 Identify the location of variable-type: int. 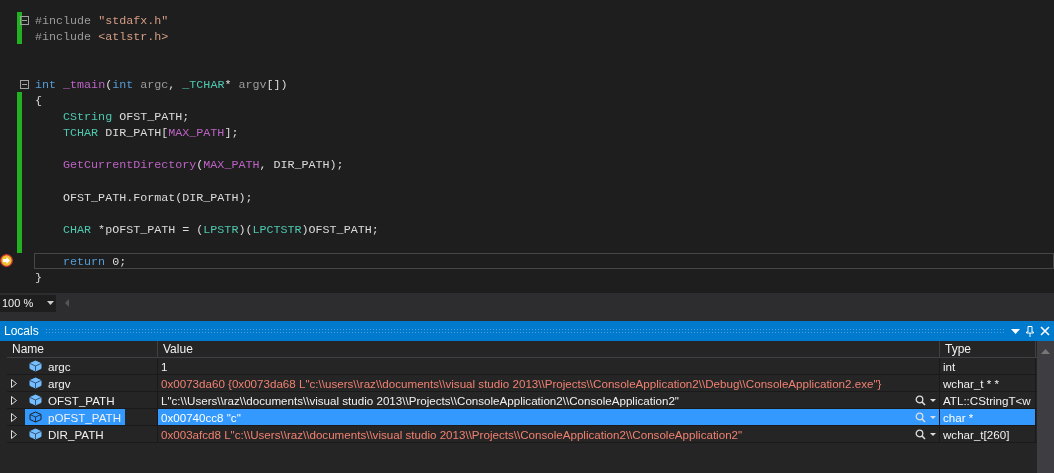
(949, 366).